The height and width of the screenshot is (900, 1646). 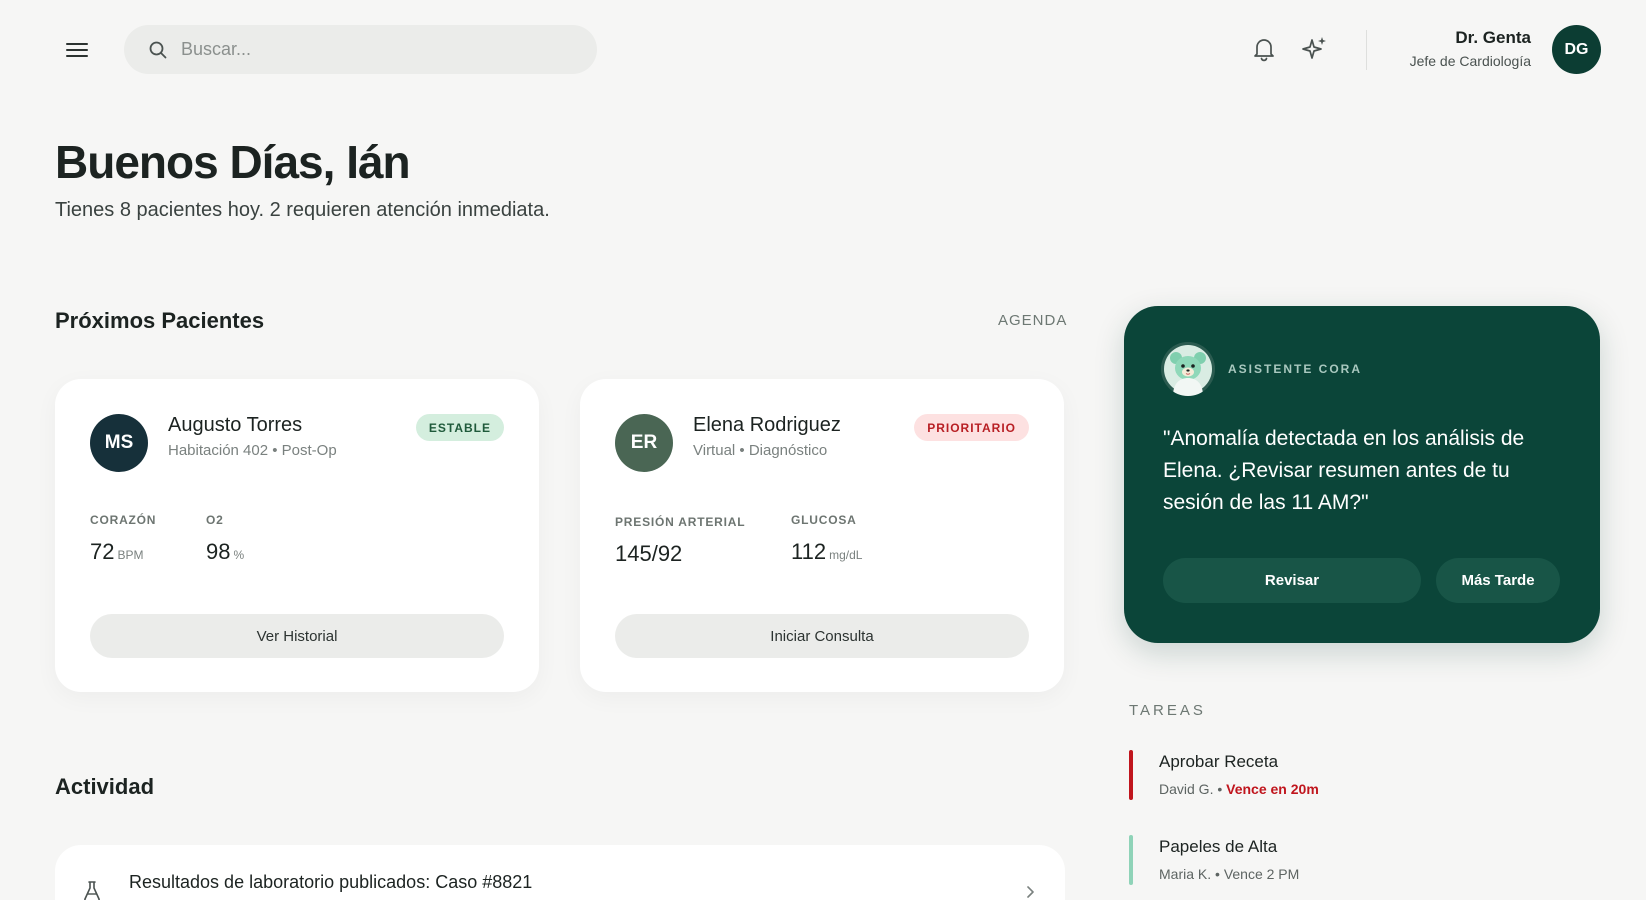 What do you see at coordinates (160, 320) in the screenshot?
I see `section-title-patients: Próximos Pacientes` at bounding box center [160, 320].